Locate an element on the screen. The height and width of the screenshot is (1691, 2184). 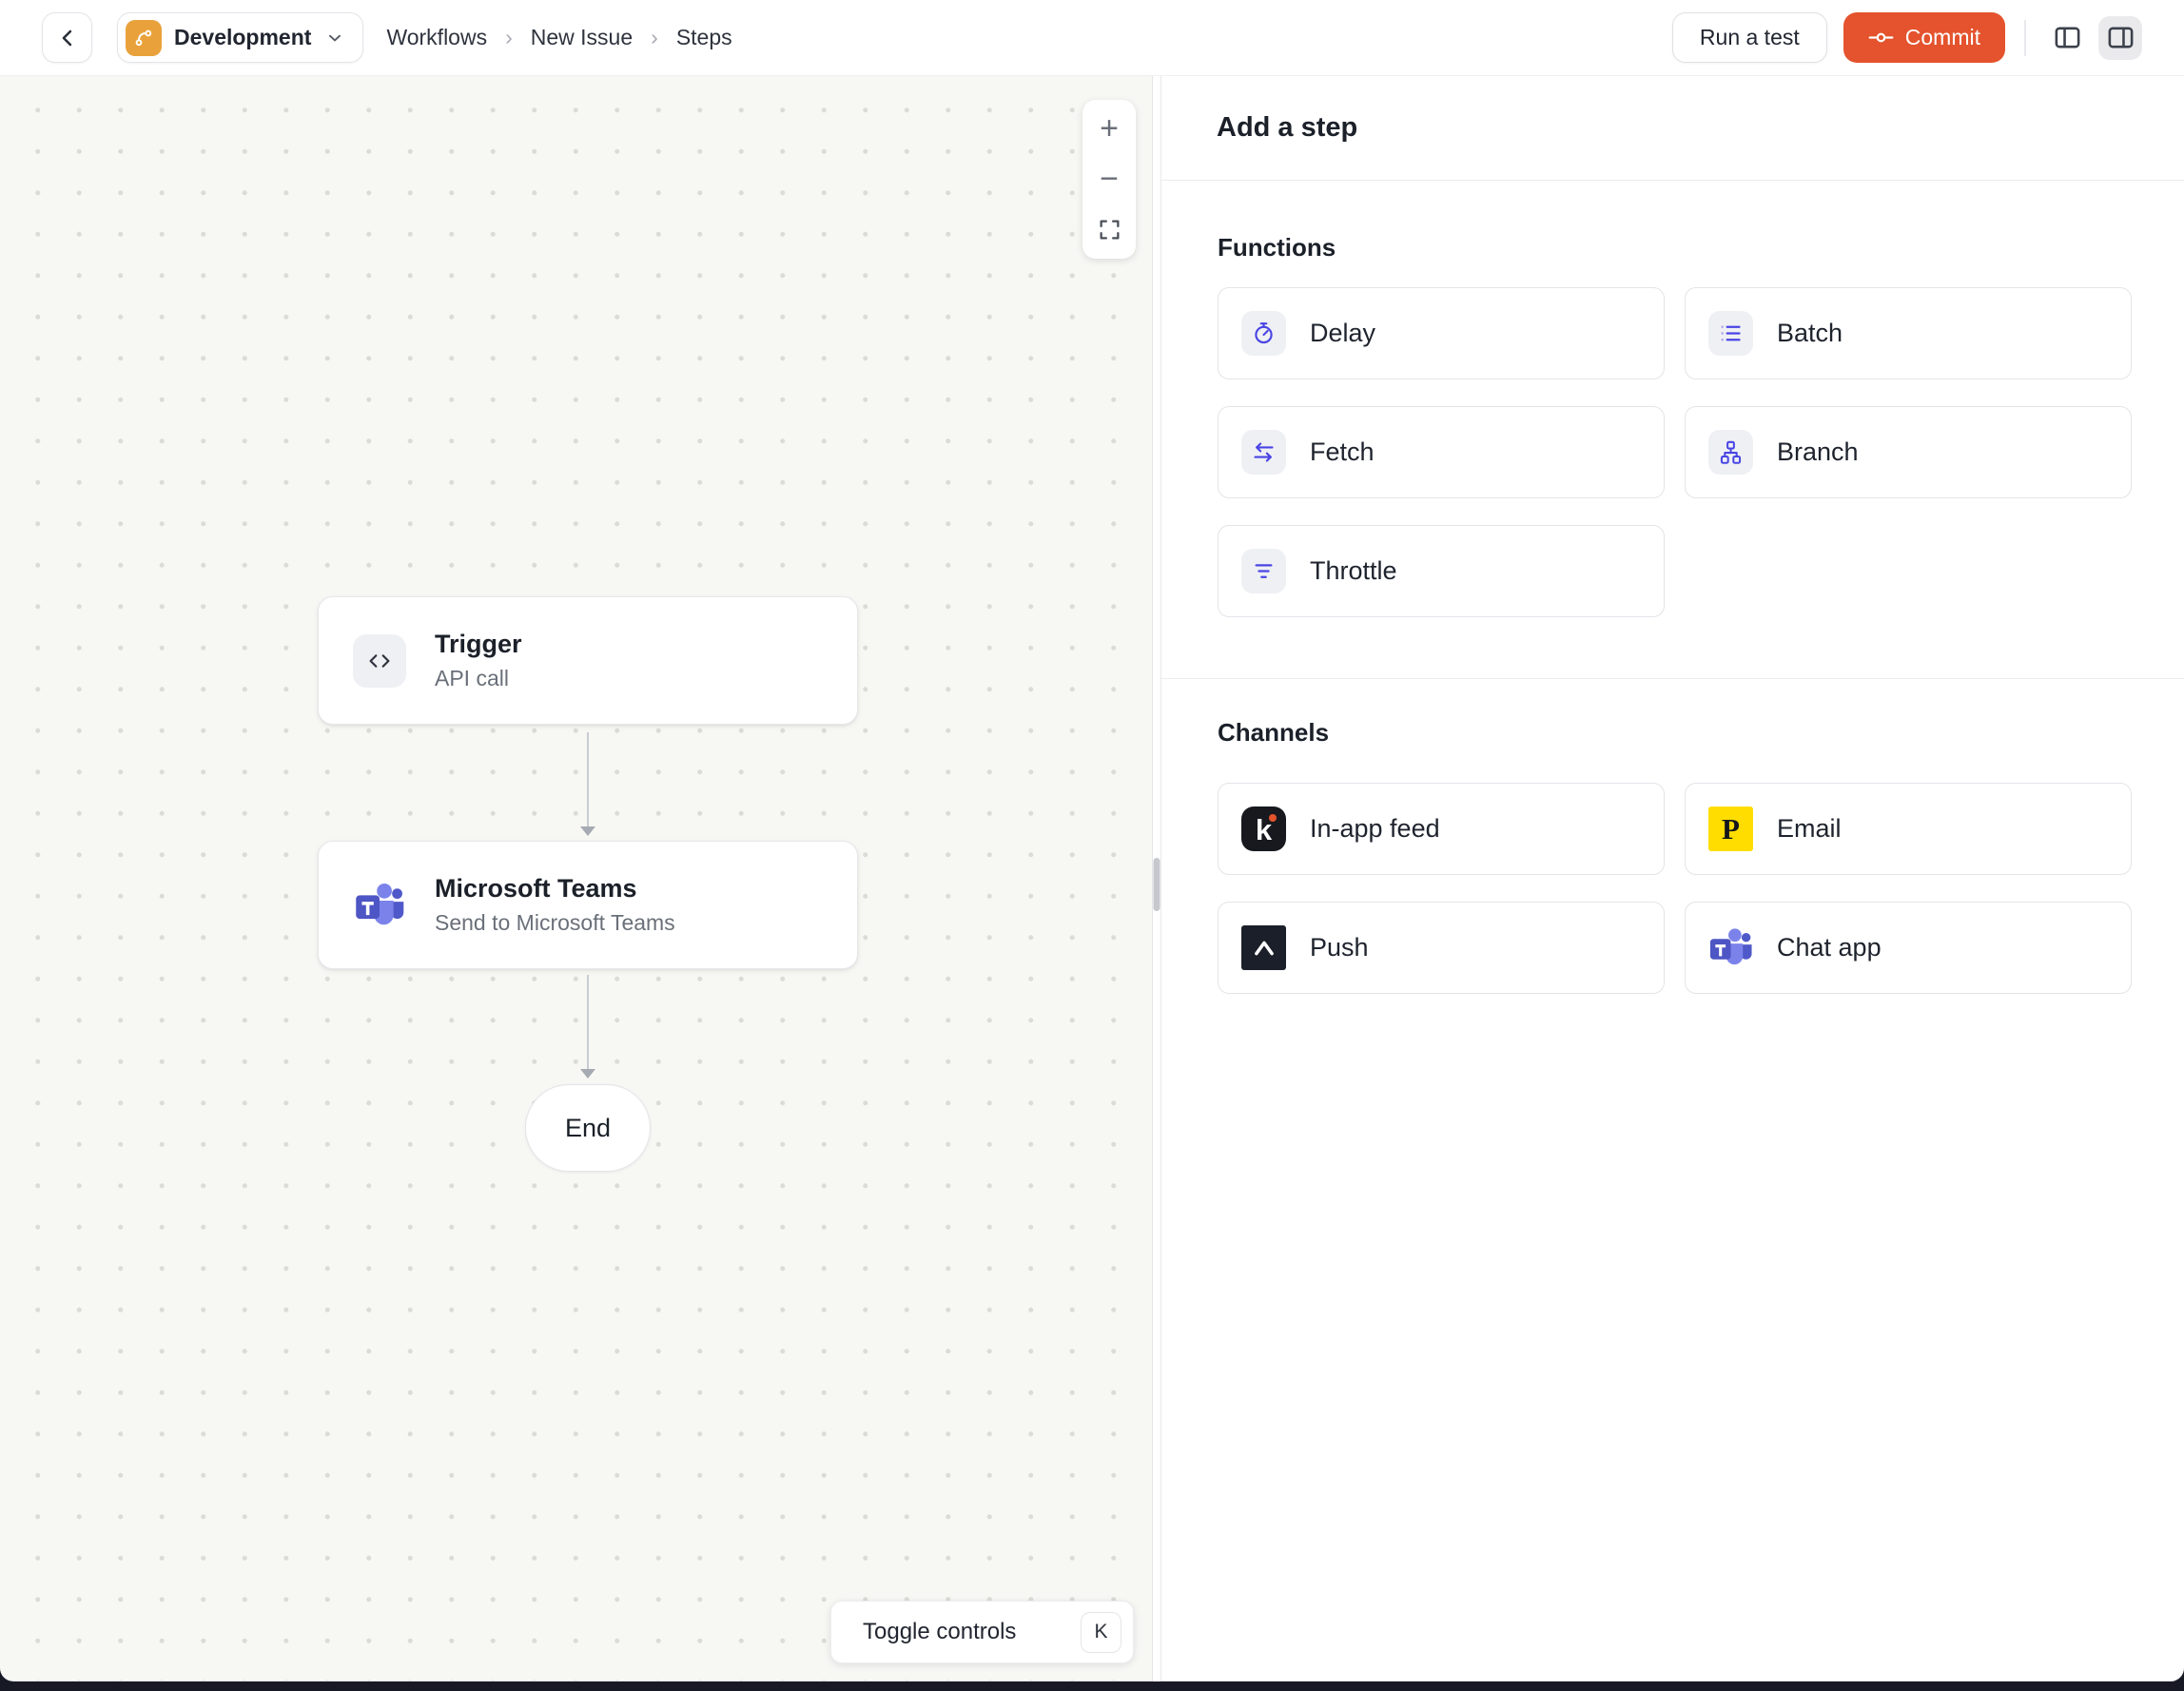
zoom-in-button: + is located at coordinates (1109, 129).